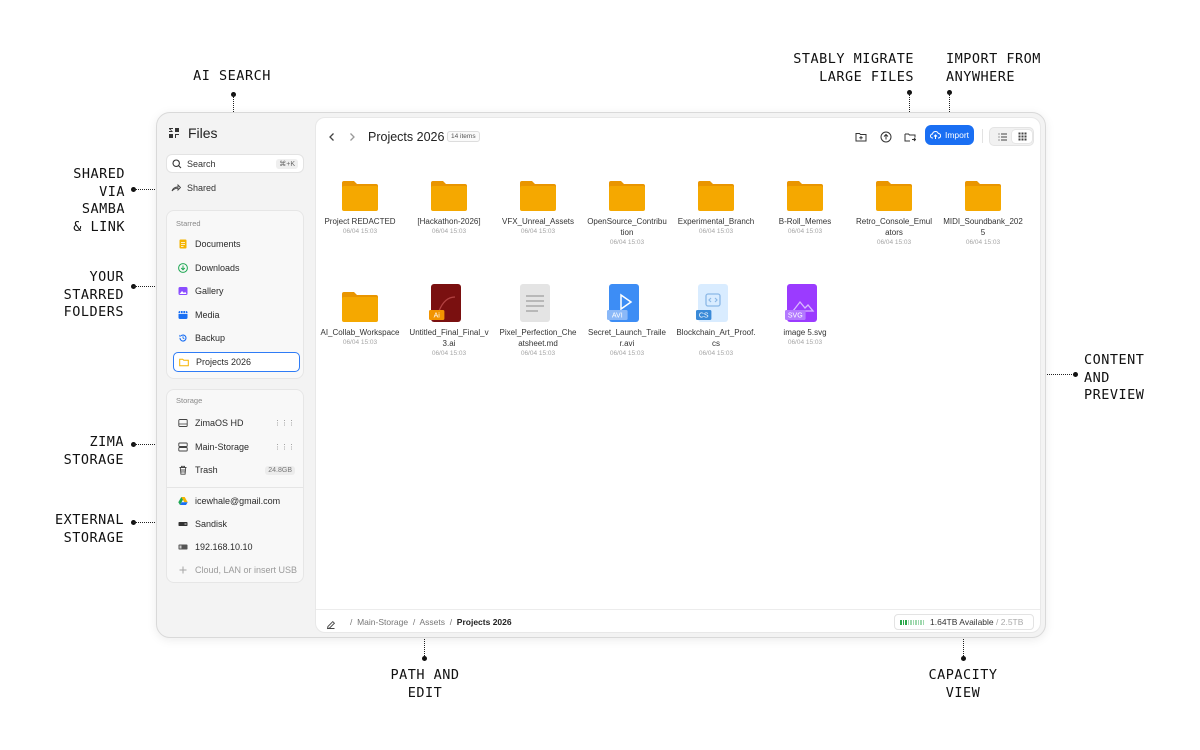 Image resolution: width=1200 pixels, height=750 pixels. I want to click on migrate-icon, so click(910, 137).